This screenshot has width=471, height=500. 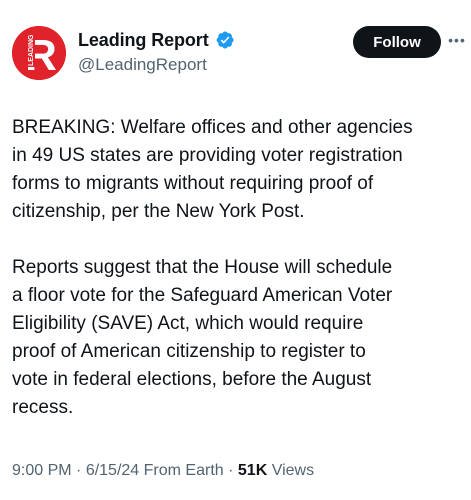 What do you see at coordinates (225, 40) in the screenshot?
I see `verified-badge-icon` at bounding box center [225, 40].